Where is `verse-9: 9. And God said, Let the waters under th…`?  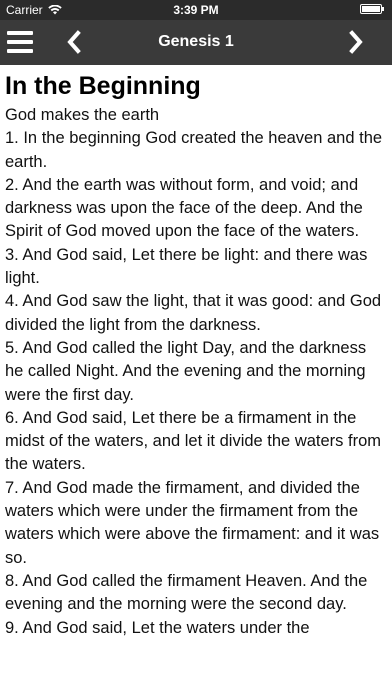 verse-9: 9. And God said, Let the waters under th… is located at coordinates (157, 627).